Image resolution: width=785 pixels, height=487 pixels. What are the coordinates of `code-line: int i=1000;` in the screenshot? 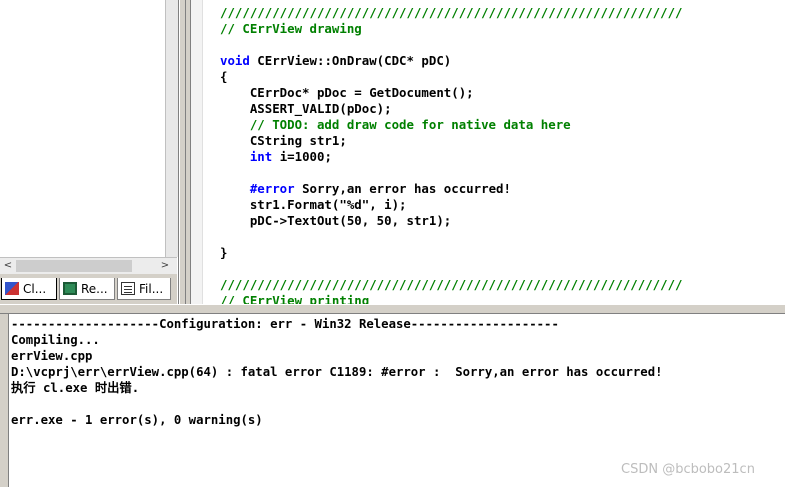 It's located at (290, 156).